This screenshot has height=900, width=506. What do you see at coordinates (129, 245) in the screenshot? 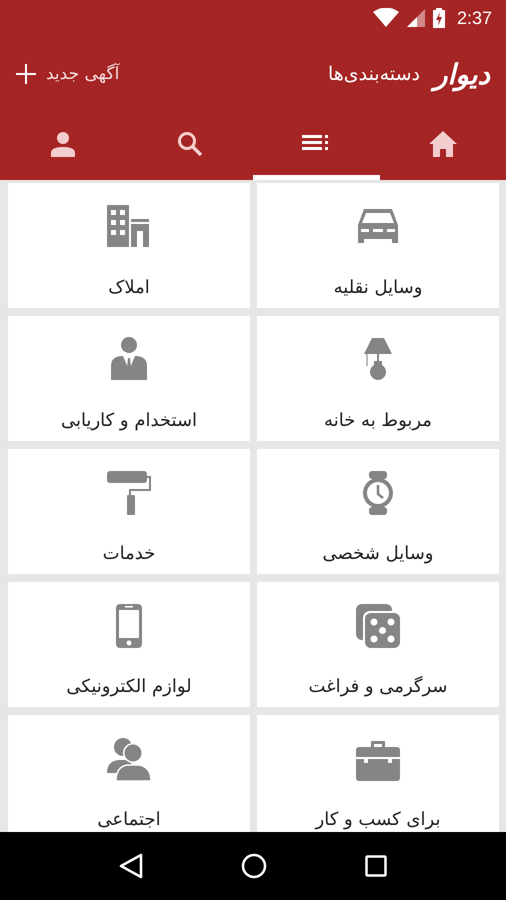
I see `category-tile: املاک` at bounding box center [129, 245].